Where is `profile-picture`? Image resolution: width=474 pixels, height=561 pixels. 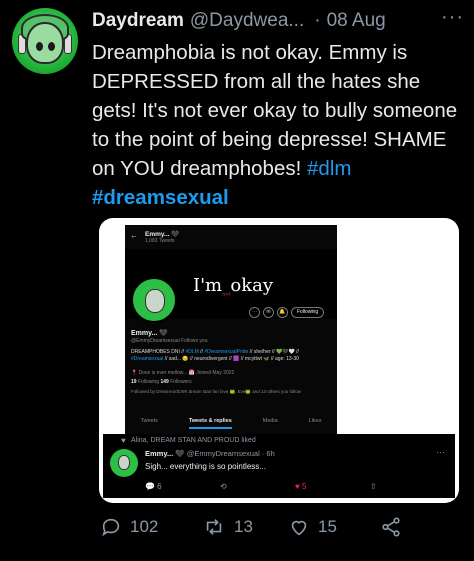 profile-picture is located at coordinates (154, 300).